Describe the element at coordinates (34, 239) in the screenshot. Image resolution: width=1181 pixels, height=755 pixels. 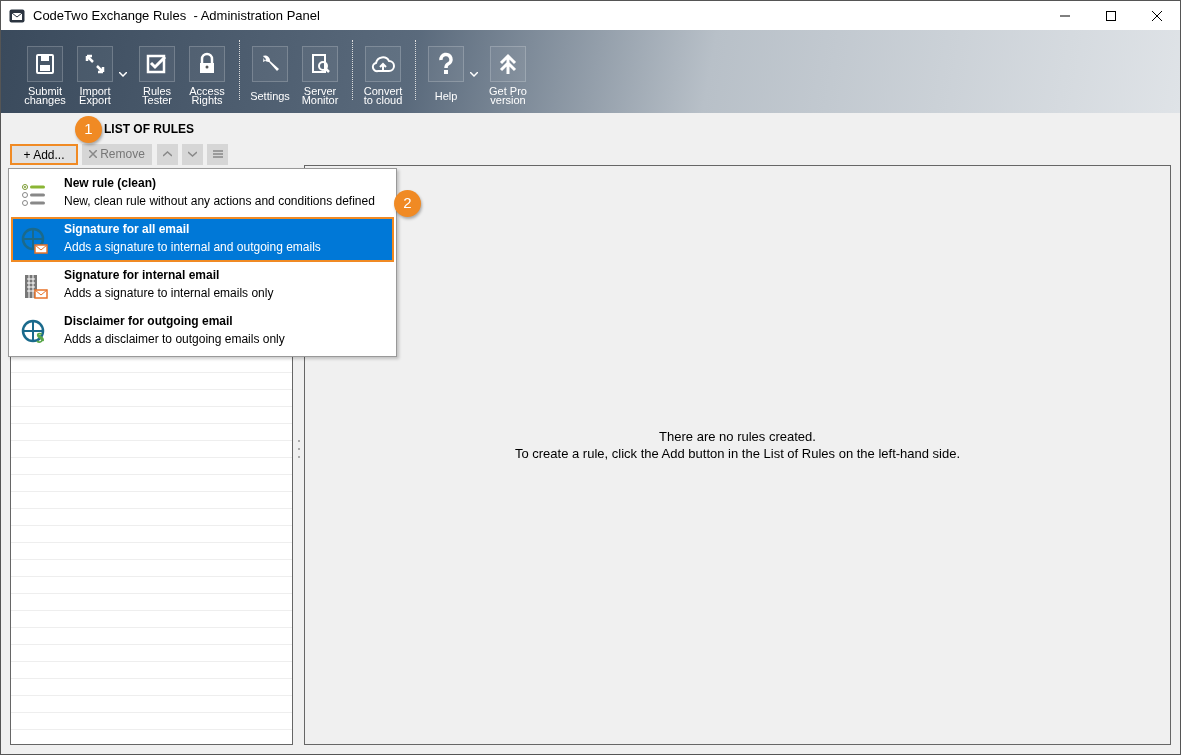
I see `menu-item-icon` at that location.